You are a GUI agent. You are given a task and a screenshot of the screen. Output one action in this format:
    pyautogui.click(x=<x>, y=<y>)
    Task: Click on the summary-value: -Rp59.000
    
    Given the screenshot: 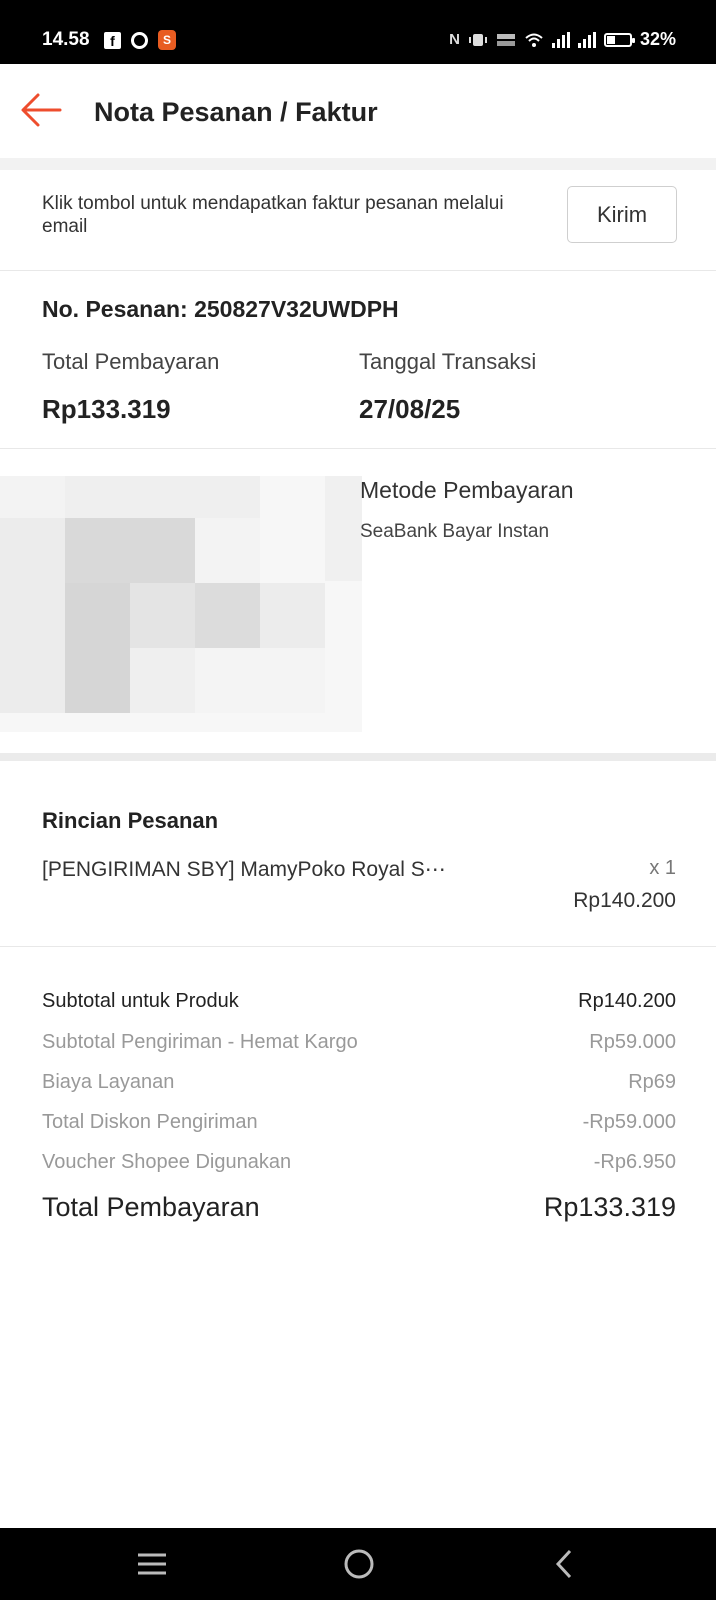 What is the action you would take?
    pyautogui.click(x=629, y=1122)
    